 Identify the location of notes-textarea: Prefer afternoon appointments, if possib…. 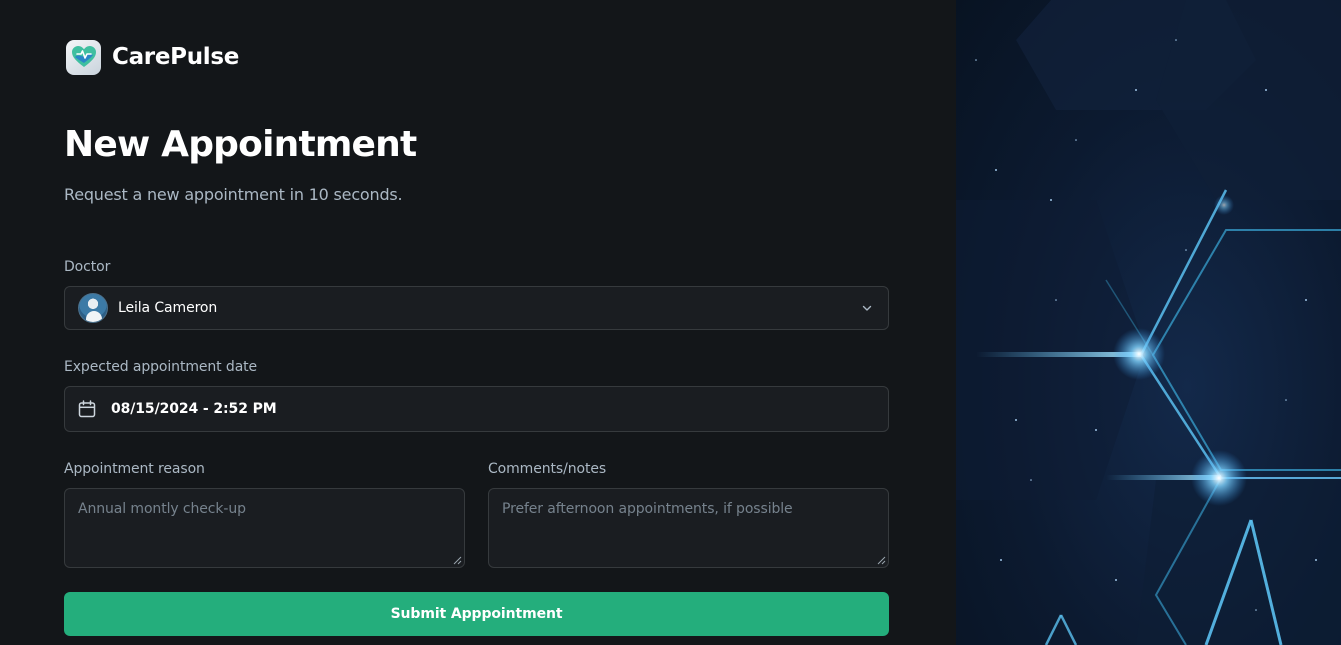
(688, 528).